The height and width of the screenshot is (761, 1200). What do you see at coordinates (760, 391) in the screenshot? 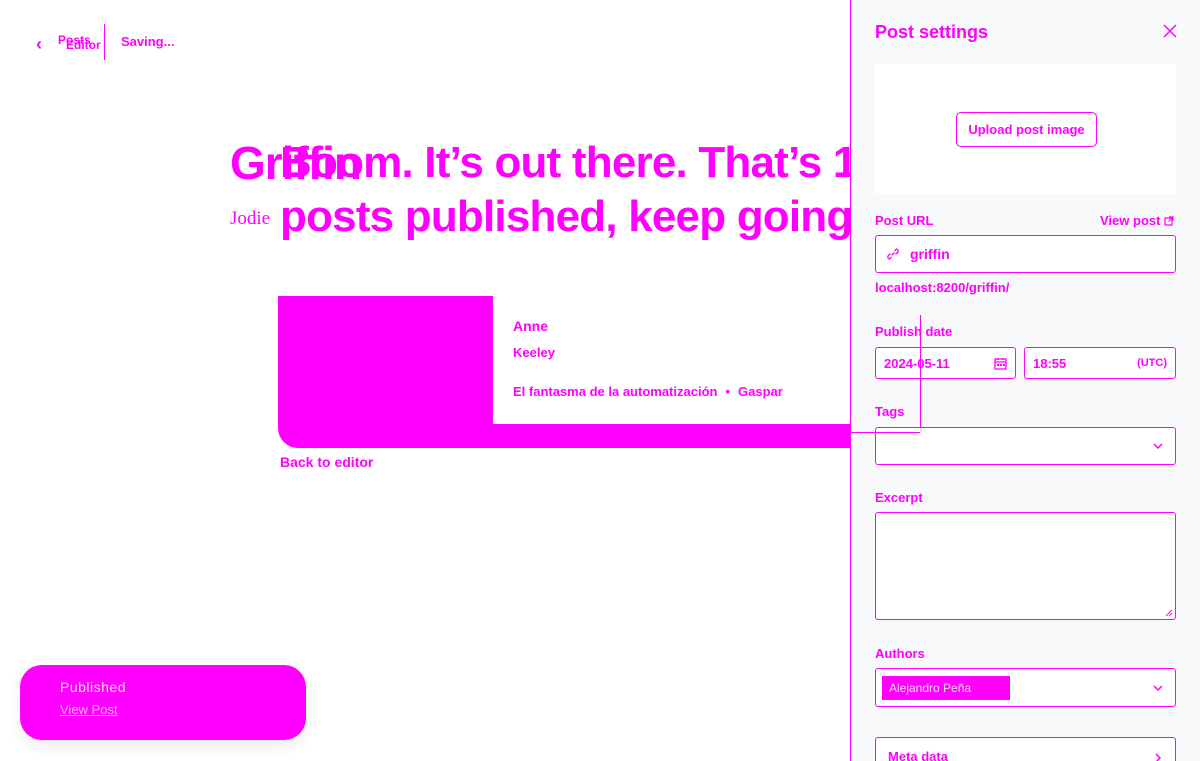
I see `post-card-author: Gaspar` at bounding box center [760, 391].